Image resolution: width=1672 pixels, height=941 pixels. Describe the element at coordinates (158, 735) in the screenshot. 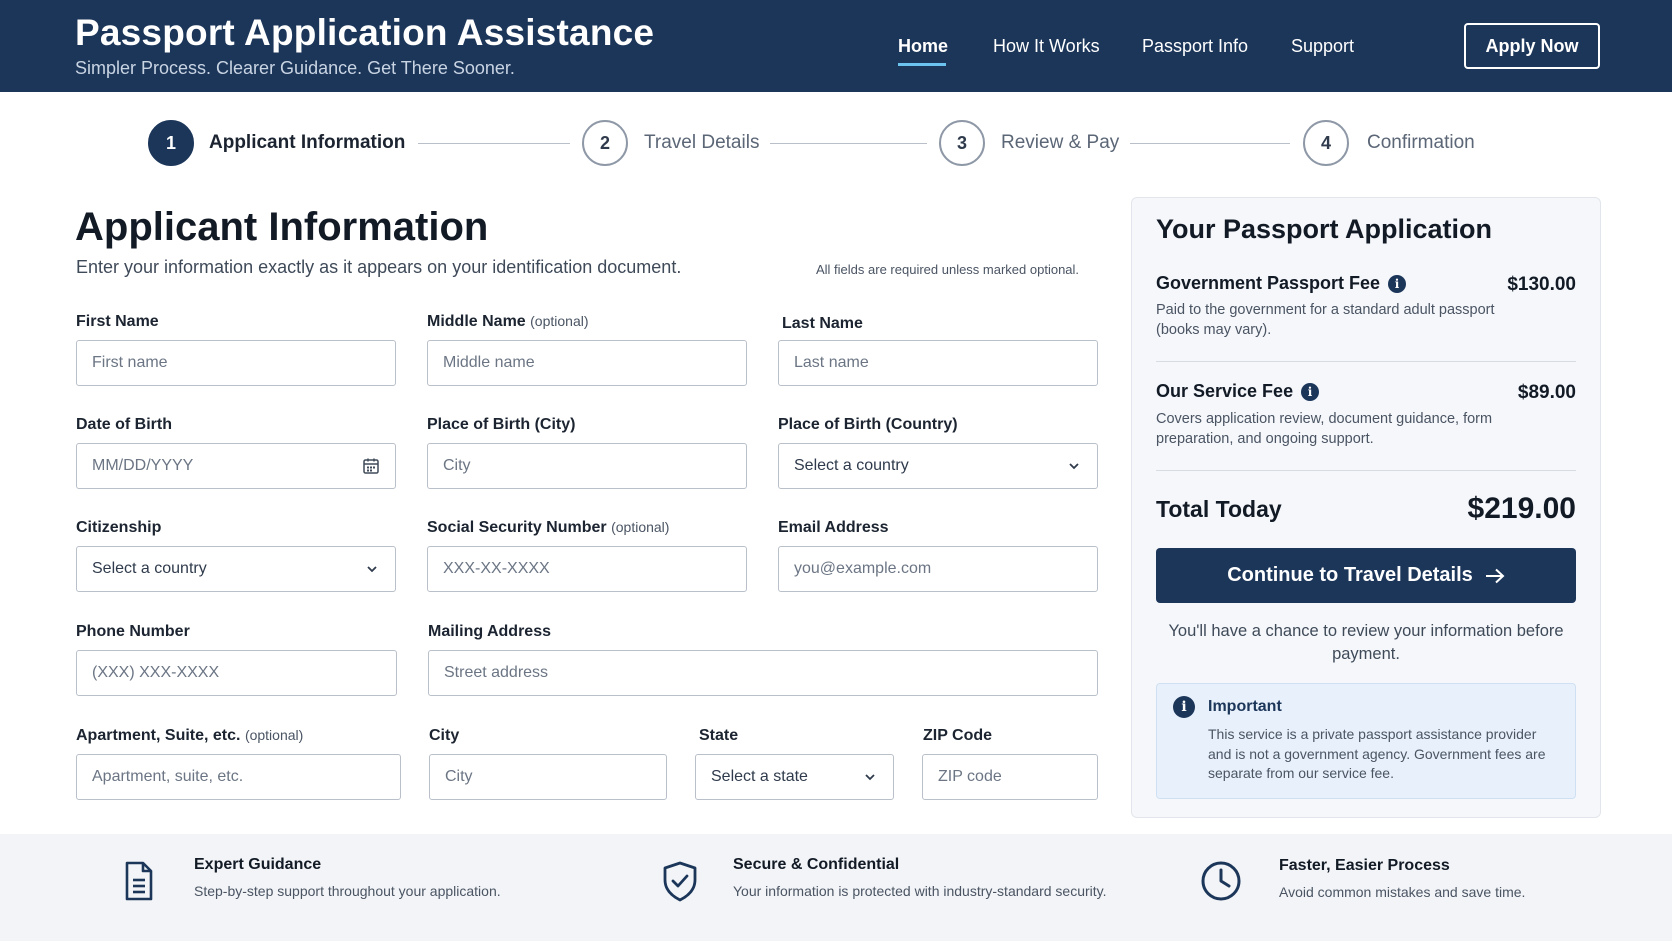

I see `apartment-label-text: Apartment, Suite, etc.` at that location.